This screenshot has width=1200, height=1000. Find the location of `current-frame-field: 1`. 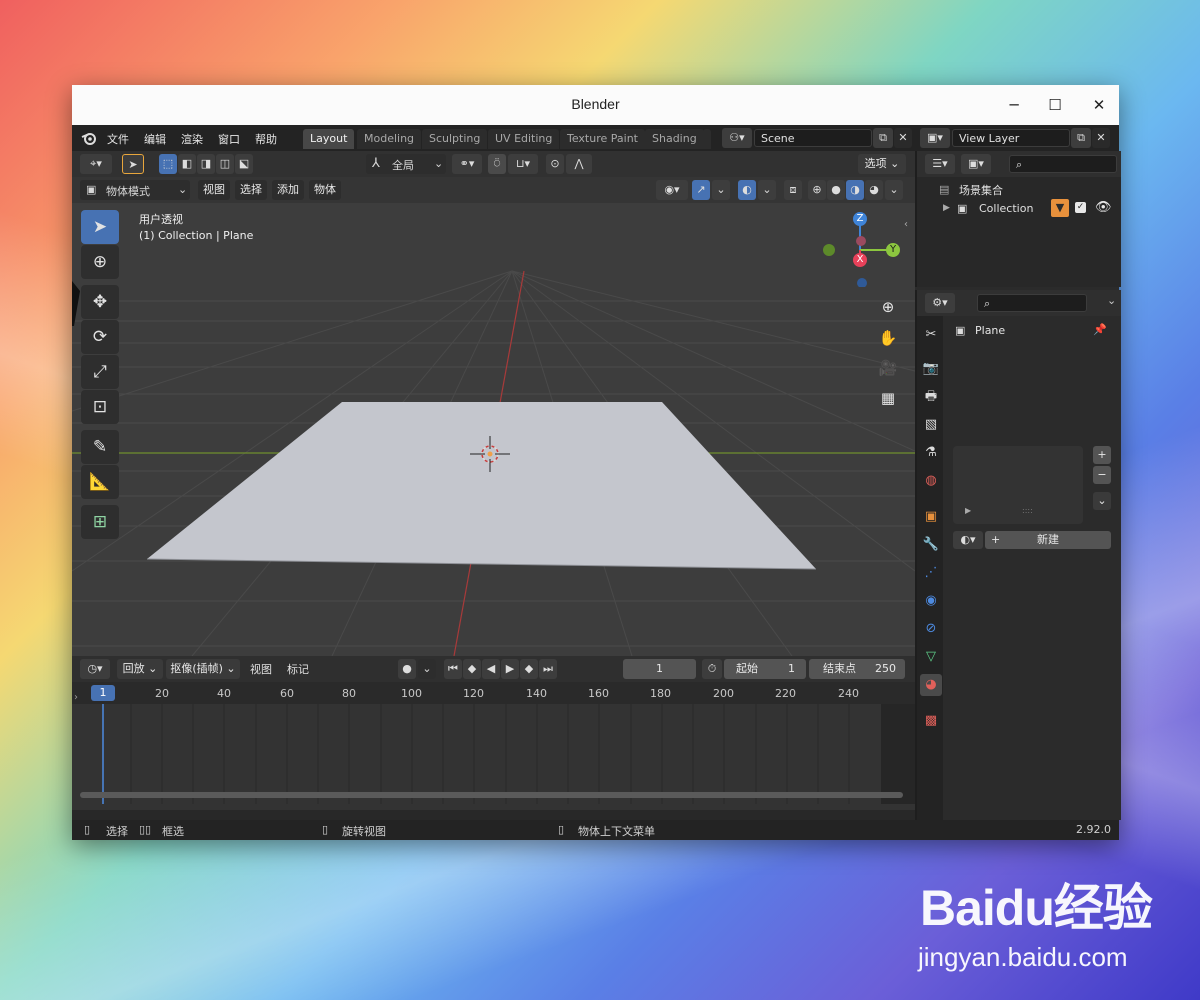

current-frame-field: 1 is located at coordinates (659, 669).